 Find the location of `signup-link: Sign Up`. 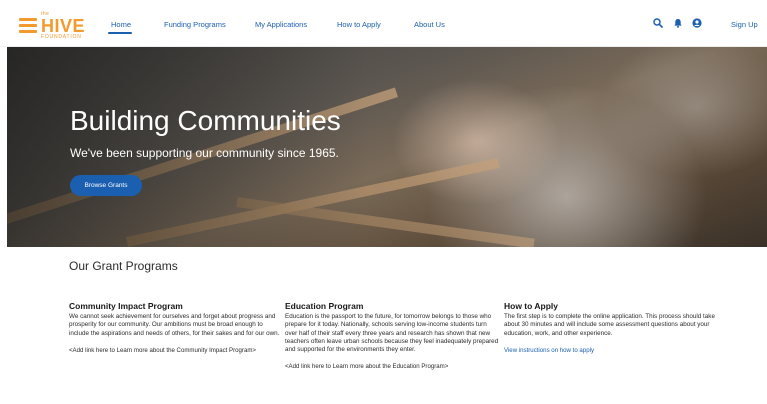

signup-link: Sign Up is located at coordinates (744, 24).